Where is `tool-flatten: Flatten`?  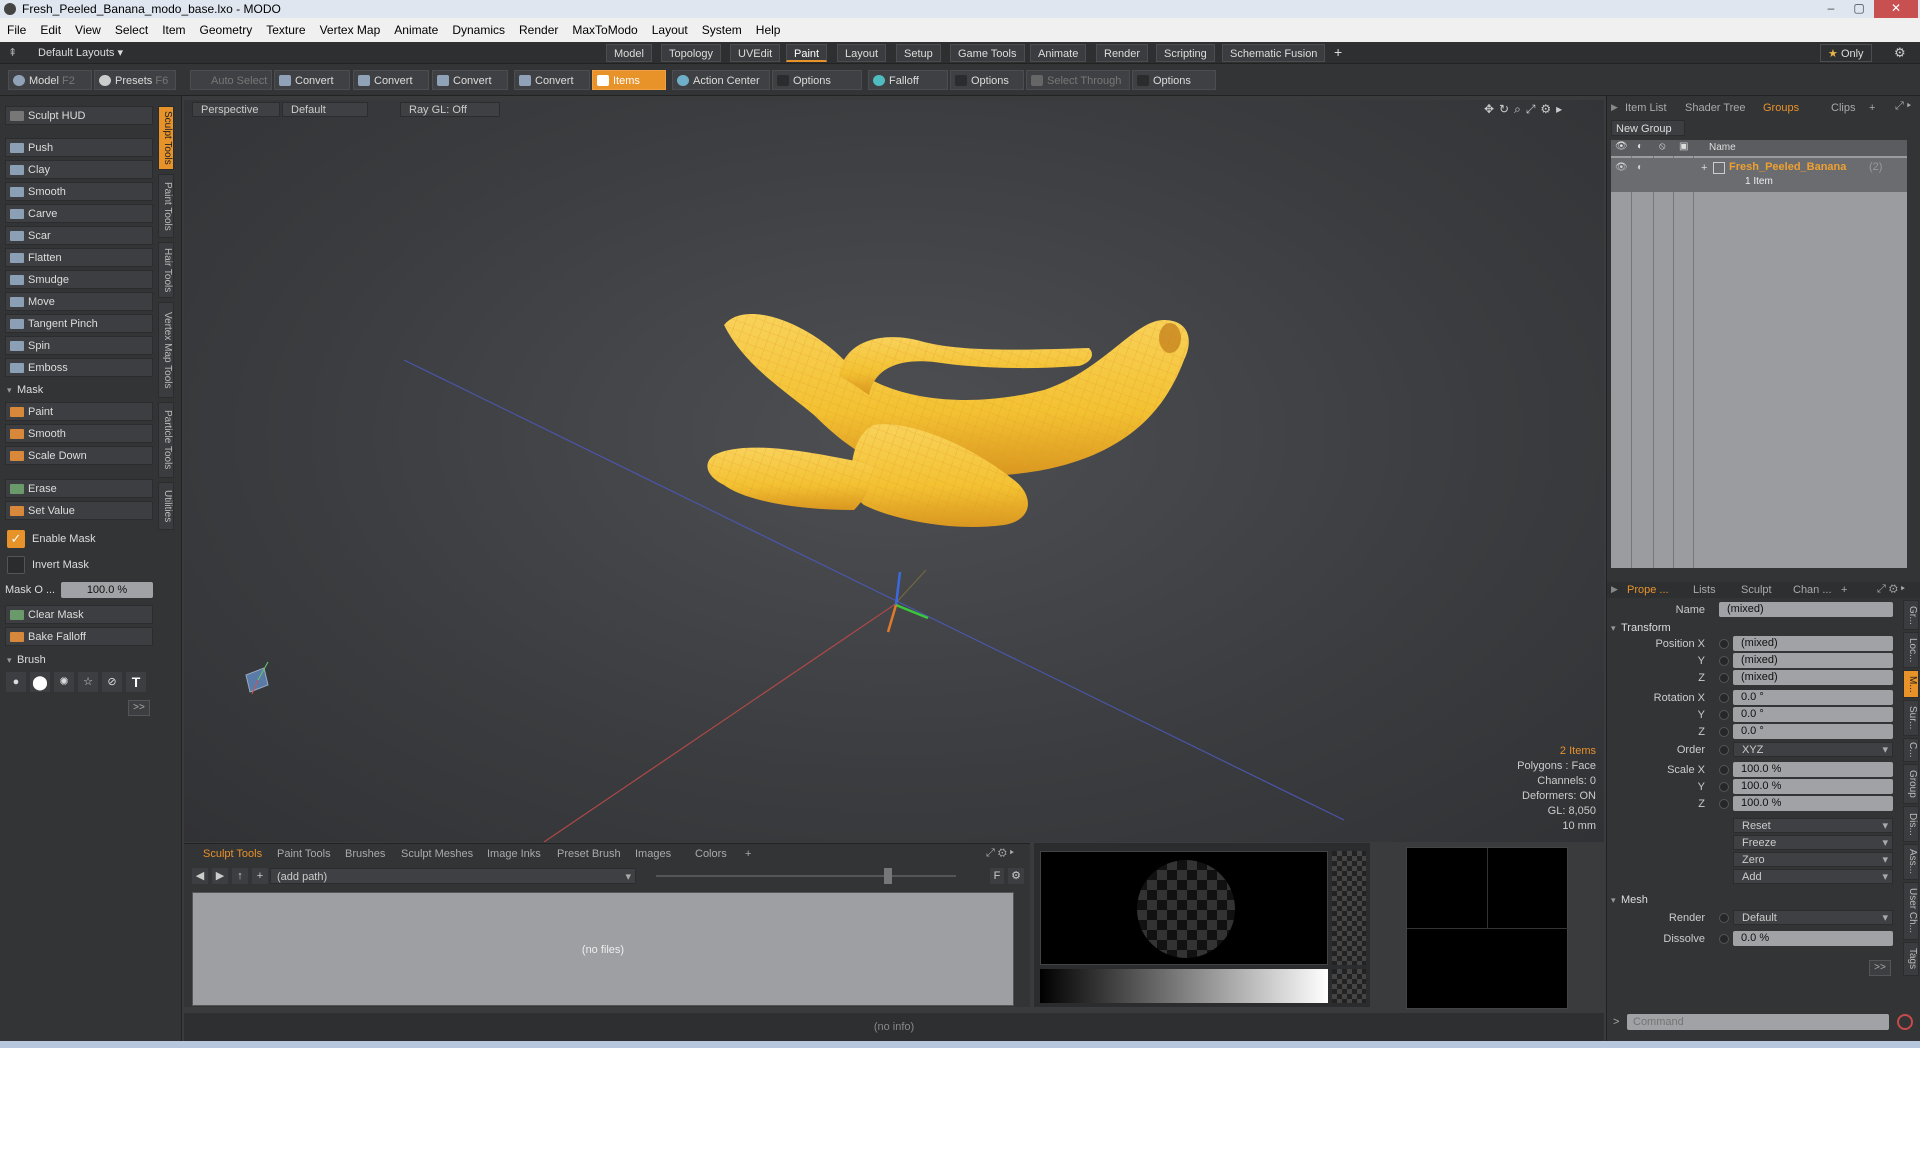 tool-flatten: Flatten is located at coordinates (79, 257).